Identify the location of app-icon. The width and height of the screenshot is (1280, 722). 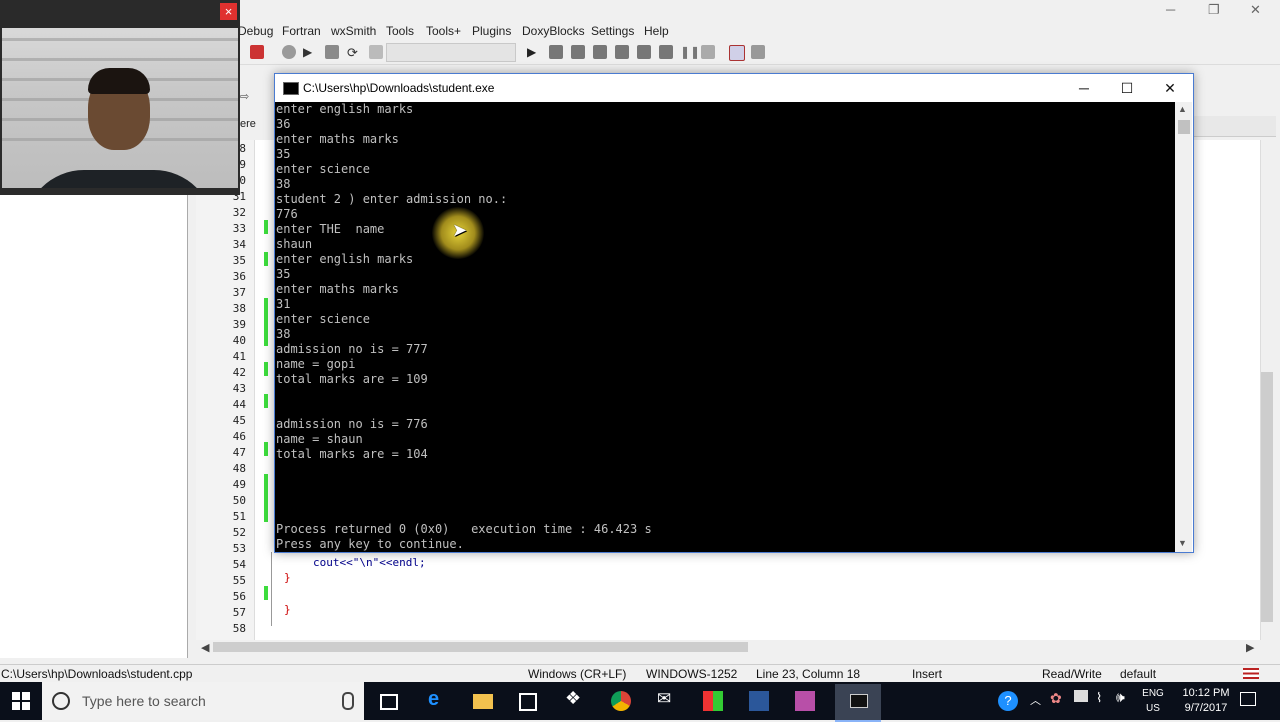
(713, 701).